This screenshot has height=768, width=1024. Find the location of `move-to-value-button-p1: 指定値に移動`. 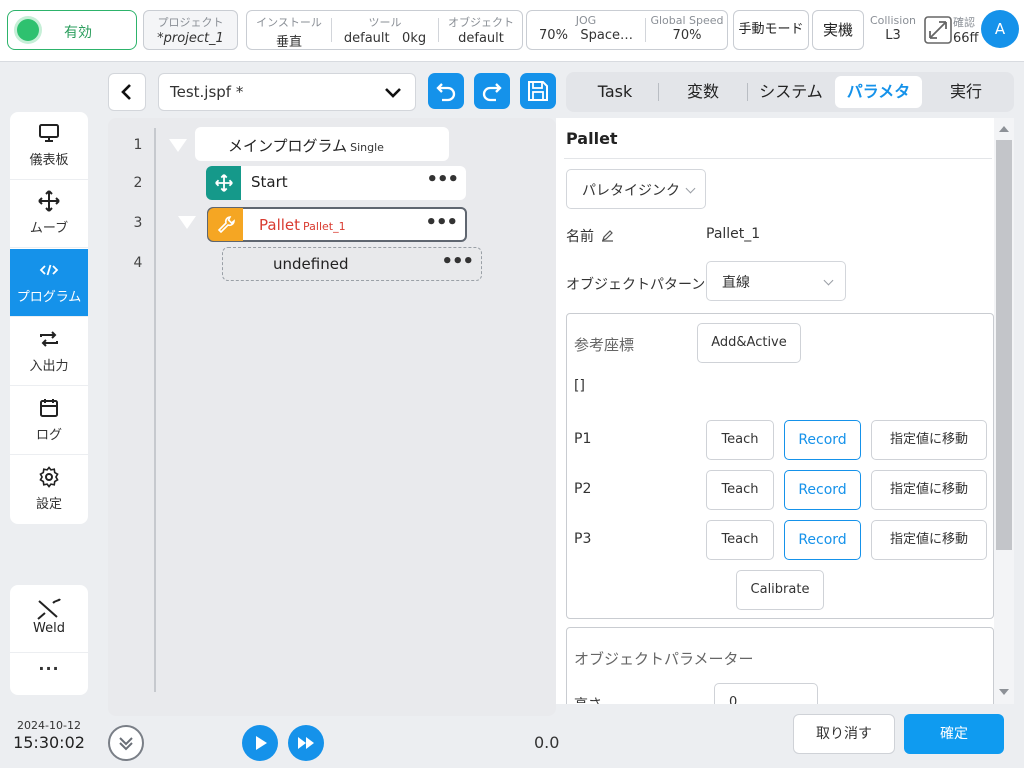

move-to-value-button-p1: 指定値に移動 is located at coordinates (929, 440).